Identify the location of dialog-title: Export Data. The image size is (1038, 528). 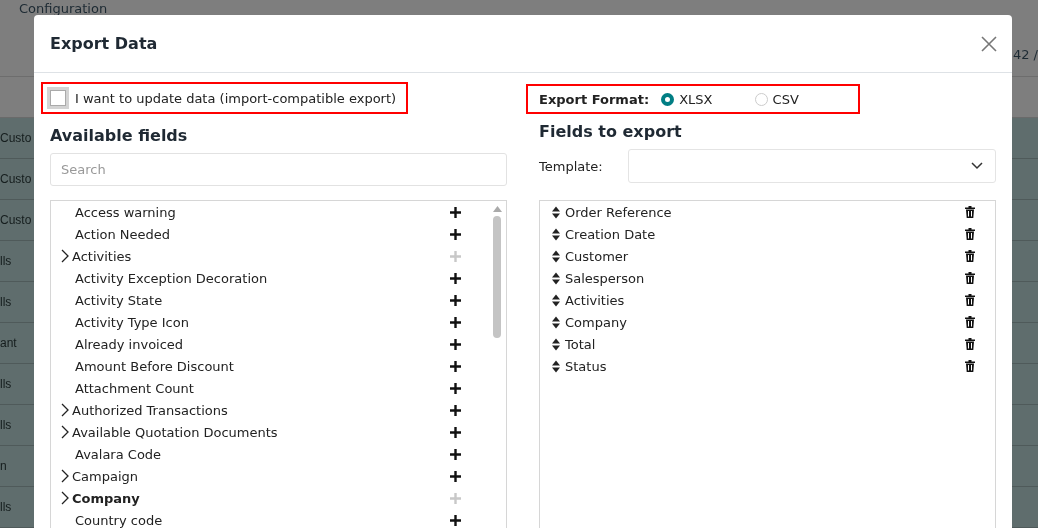
(104, 43).